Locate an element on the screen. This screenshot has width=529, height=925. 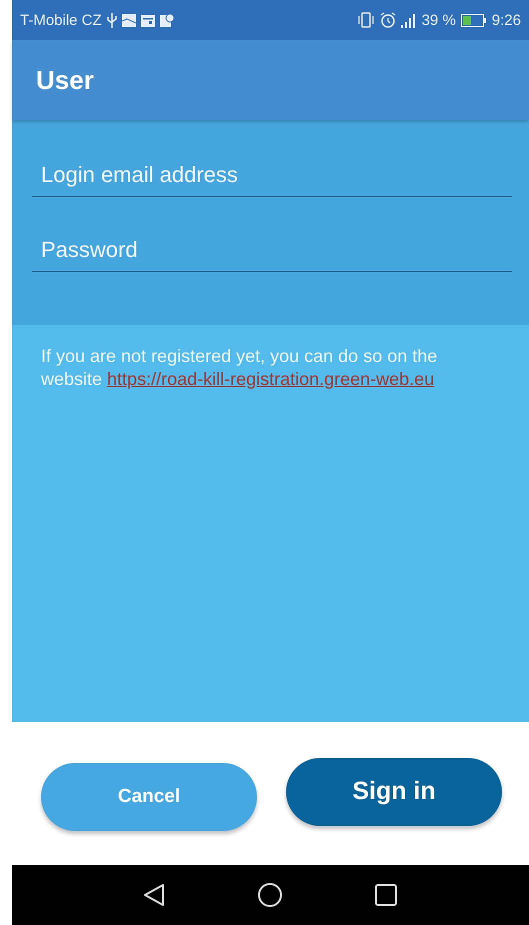
battery-icon is located at coordinates (473, 20).